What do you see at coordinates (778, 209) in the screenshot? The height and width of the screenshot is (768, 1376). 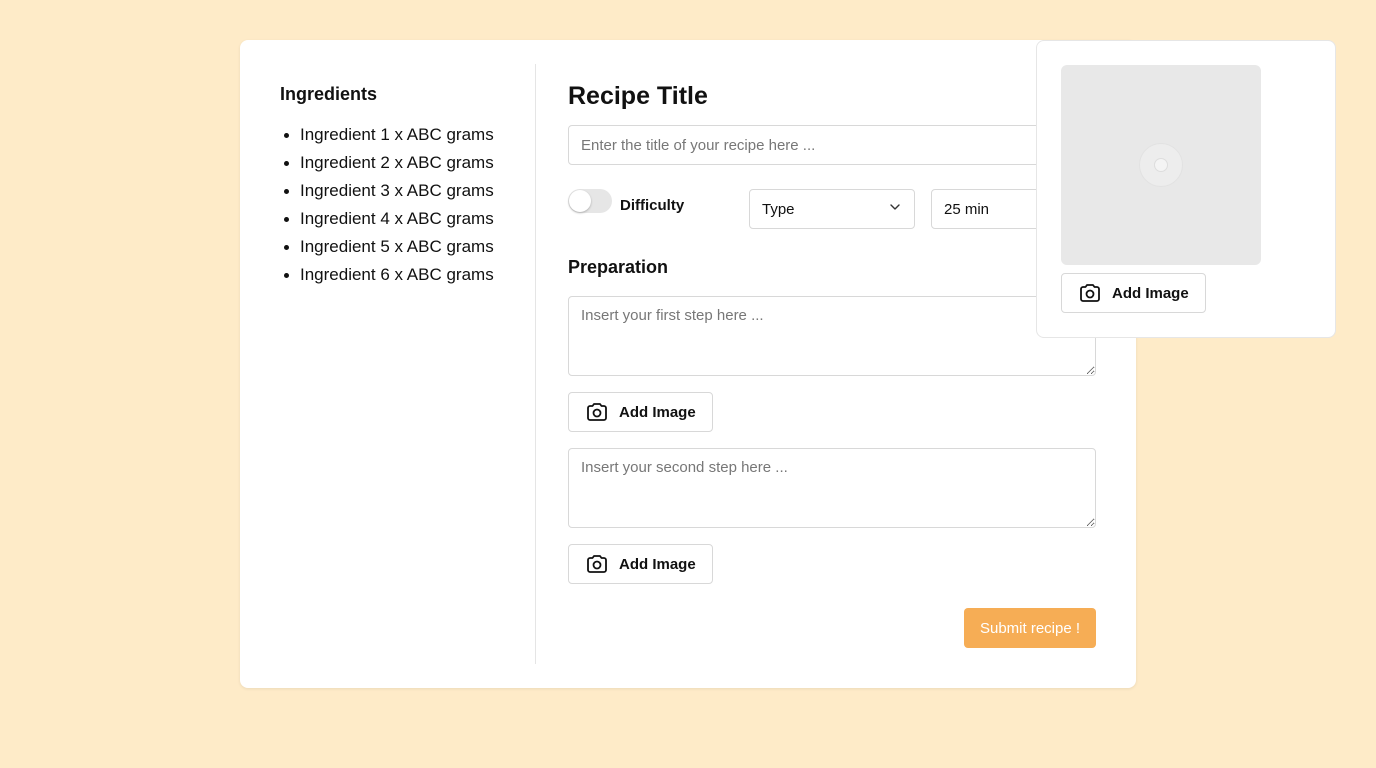 I see `type-select-value: Type` at bounding box center [778, 209].